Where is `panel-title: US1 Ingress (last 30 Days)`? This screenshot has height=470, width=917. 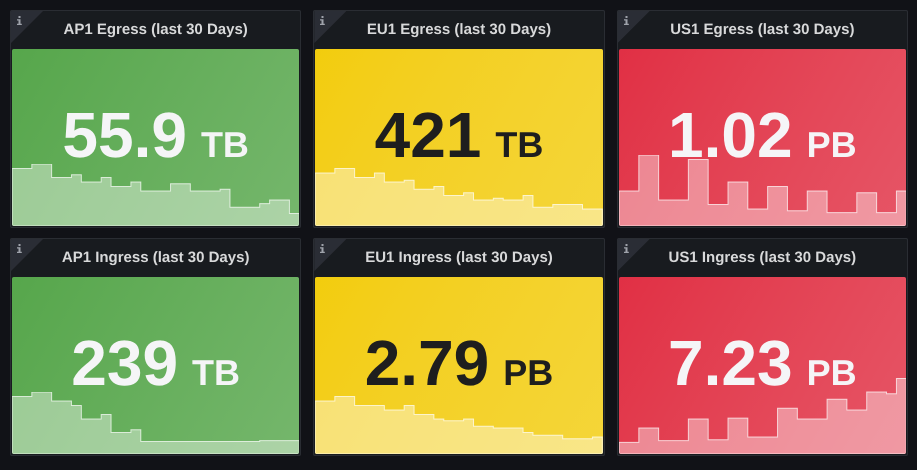
panel-title: US1 Ingress (last 30 Days) is located at coordinates (762, 258).